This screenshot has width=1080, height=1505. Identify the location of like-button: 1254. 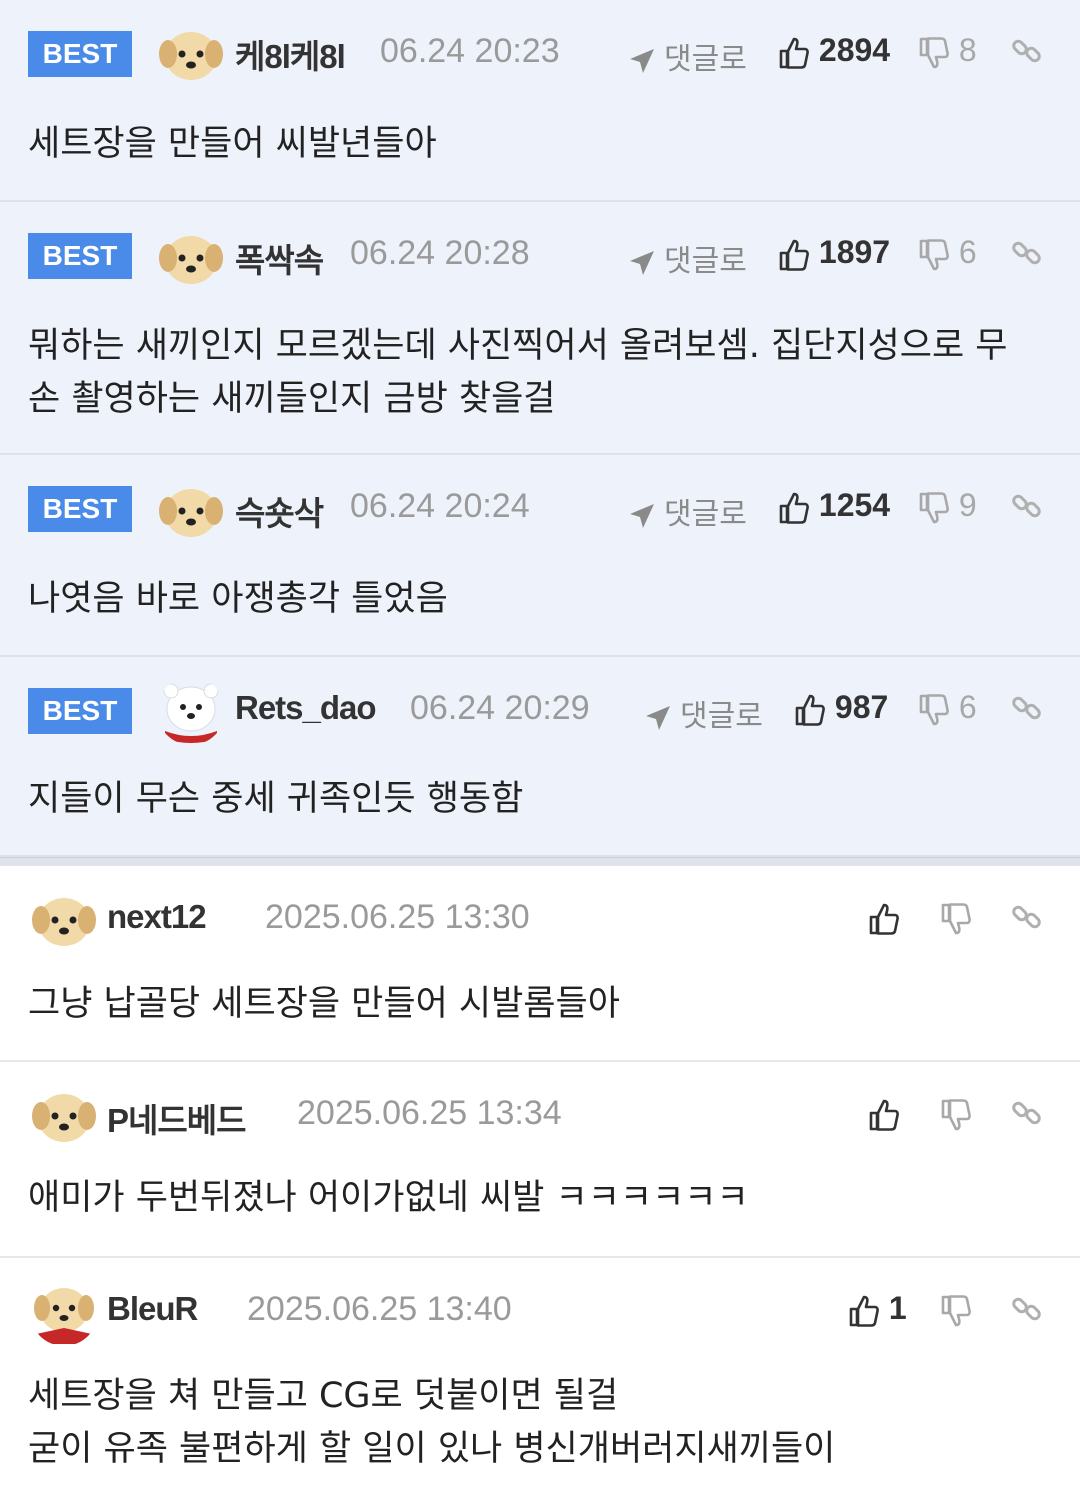
(834, 506).